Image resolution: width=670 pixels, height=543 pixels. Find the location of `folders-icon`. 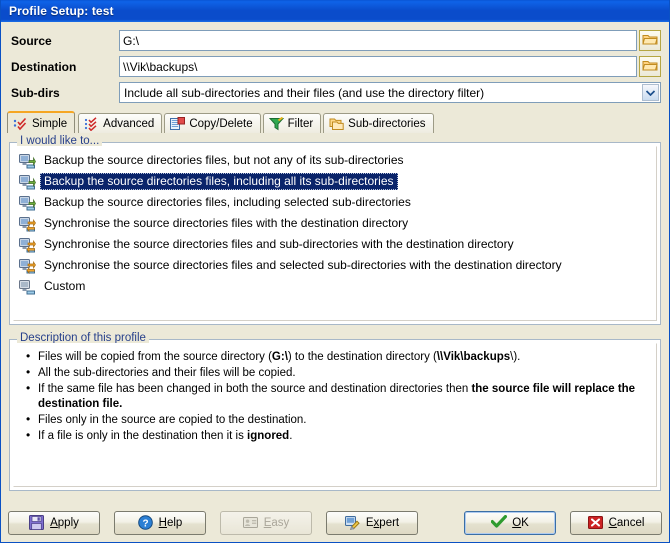

folders-icon is located at coordinates (336, 124).